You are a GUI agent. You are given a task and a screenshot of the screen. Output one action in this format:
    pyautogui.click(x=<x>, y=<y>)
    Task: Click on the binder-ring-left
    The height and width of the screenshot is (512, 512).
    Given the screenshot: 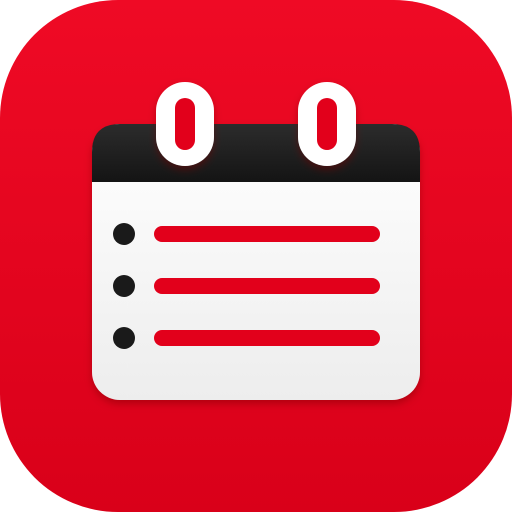 What is the action you would take?
    pyautogui.click(x=185, y=124)
    